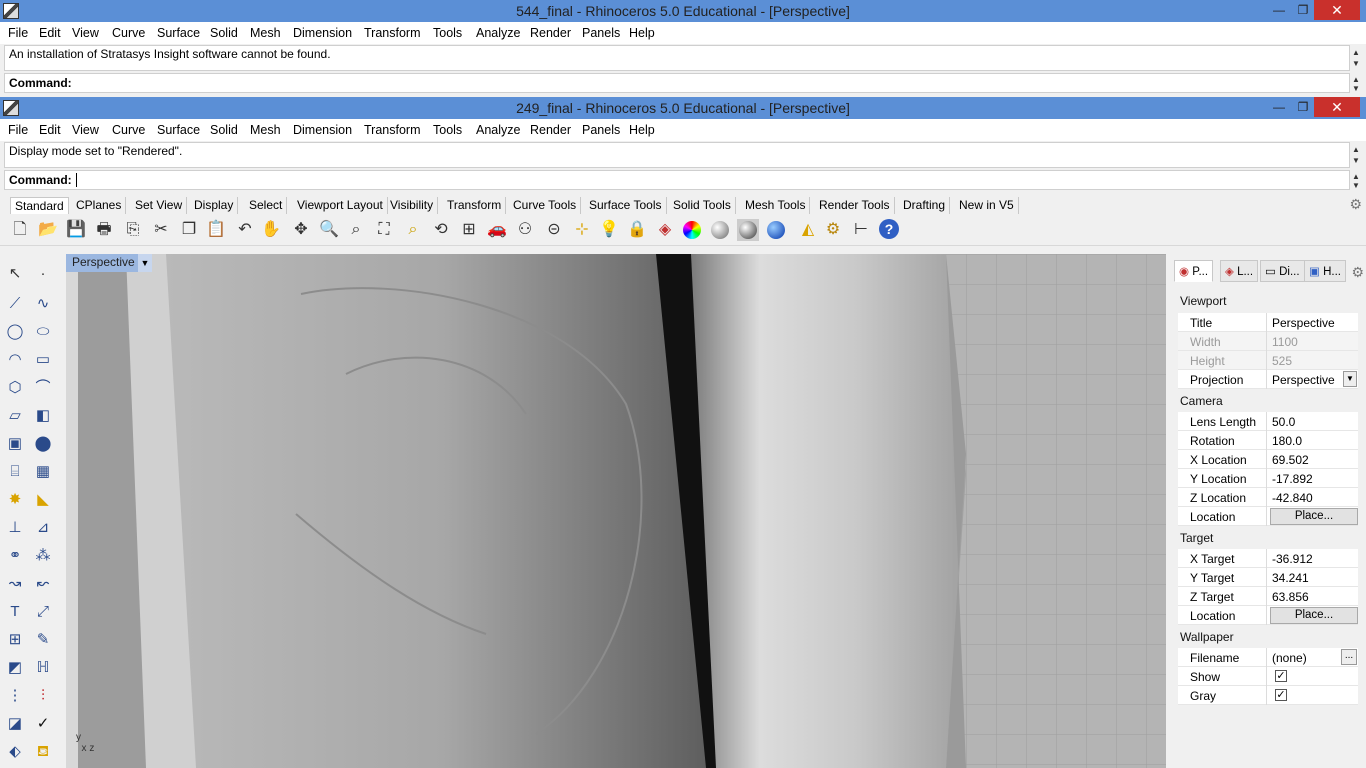 The height and width of the screenshot is (768, 1366). What do you see at coordinates (1283, 422) in the screenshot?
I see `lens-length-field: 50.0` at bounding box center [1283, 422].